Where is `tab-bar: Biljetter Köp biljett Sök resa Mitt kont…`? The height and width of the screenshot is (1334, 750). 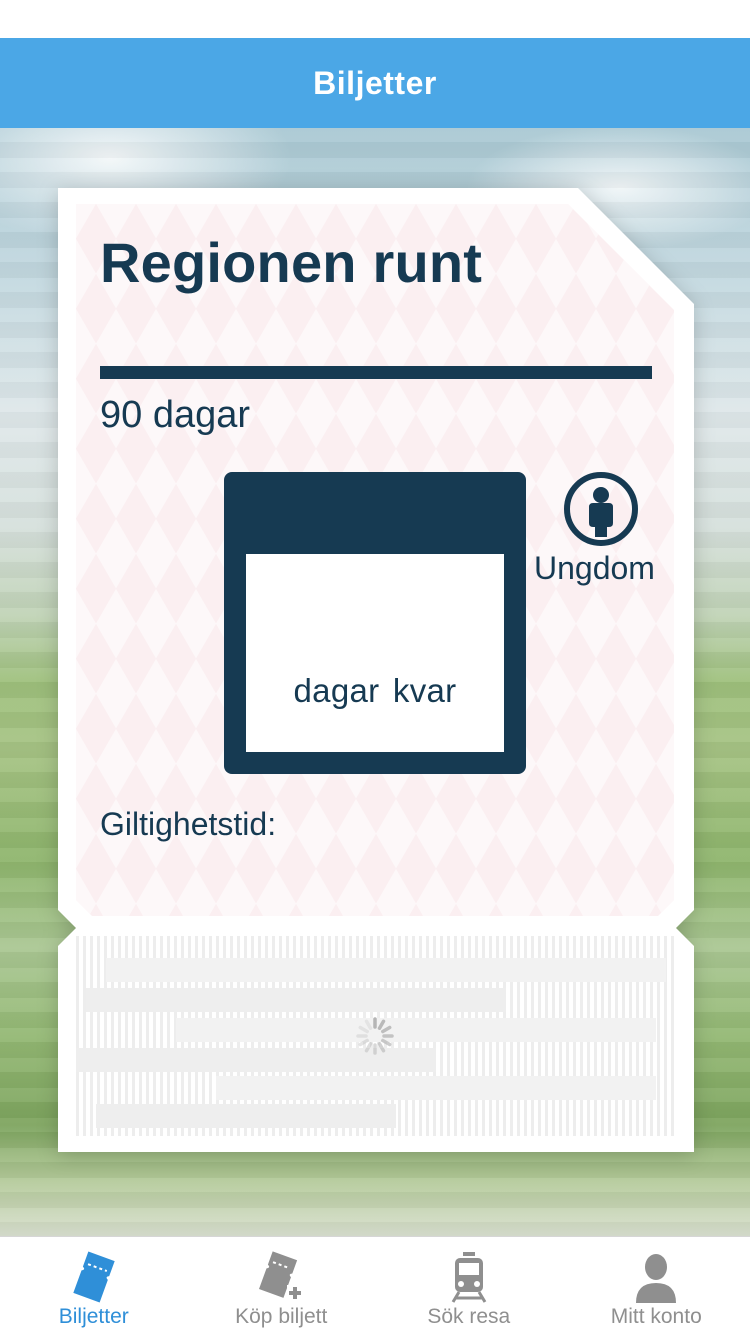
tab-bar: Biljetter Köp biljett Sök resa Mitt kont… is located at coordinates (375, 1285).